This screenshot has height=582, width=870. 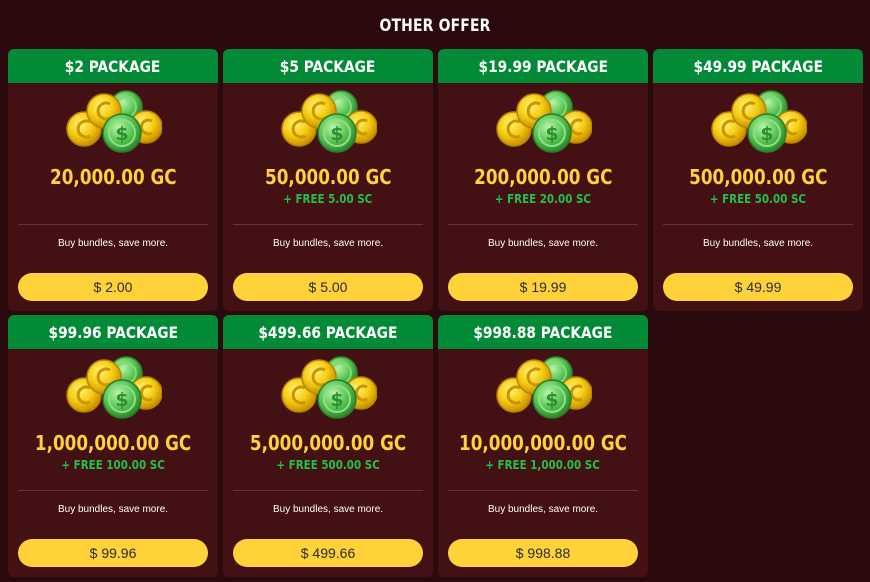 What do you see at coordinates (543, 553) in the screenshot?
I see `buy-button: $ 998.88` at bounding box center [543, 553].